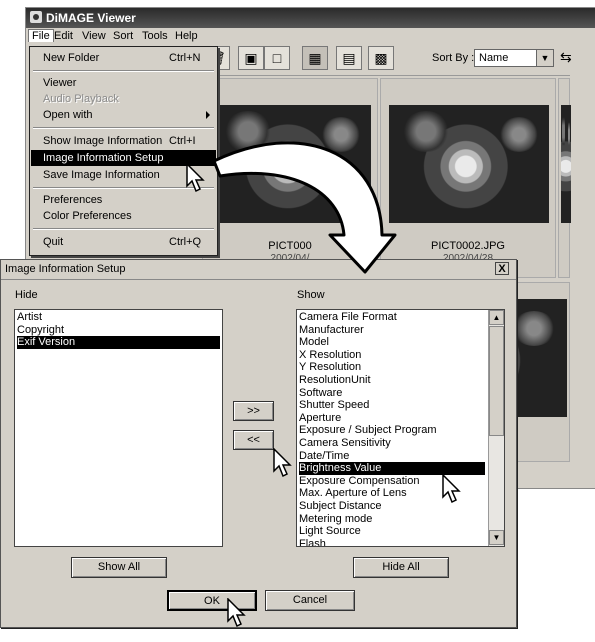 This screenshot has height=642, width=595. Describe the element at coordinates (392, 456) in the screenshot. I see `list-item: Date/Time` at that location.